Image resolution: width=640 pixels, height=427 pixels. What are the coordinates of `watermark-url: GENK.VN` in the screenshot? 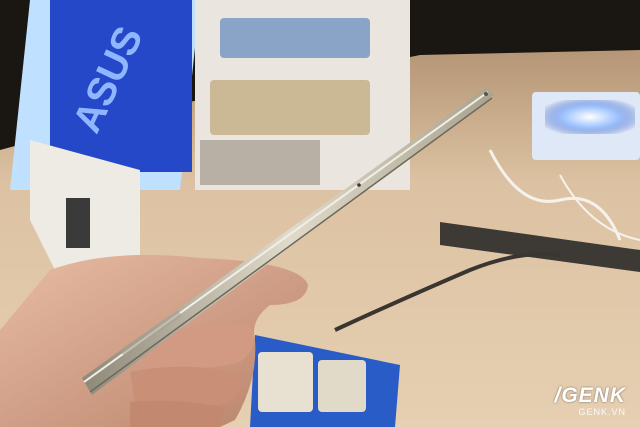 It's located at (602, 412).